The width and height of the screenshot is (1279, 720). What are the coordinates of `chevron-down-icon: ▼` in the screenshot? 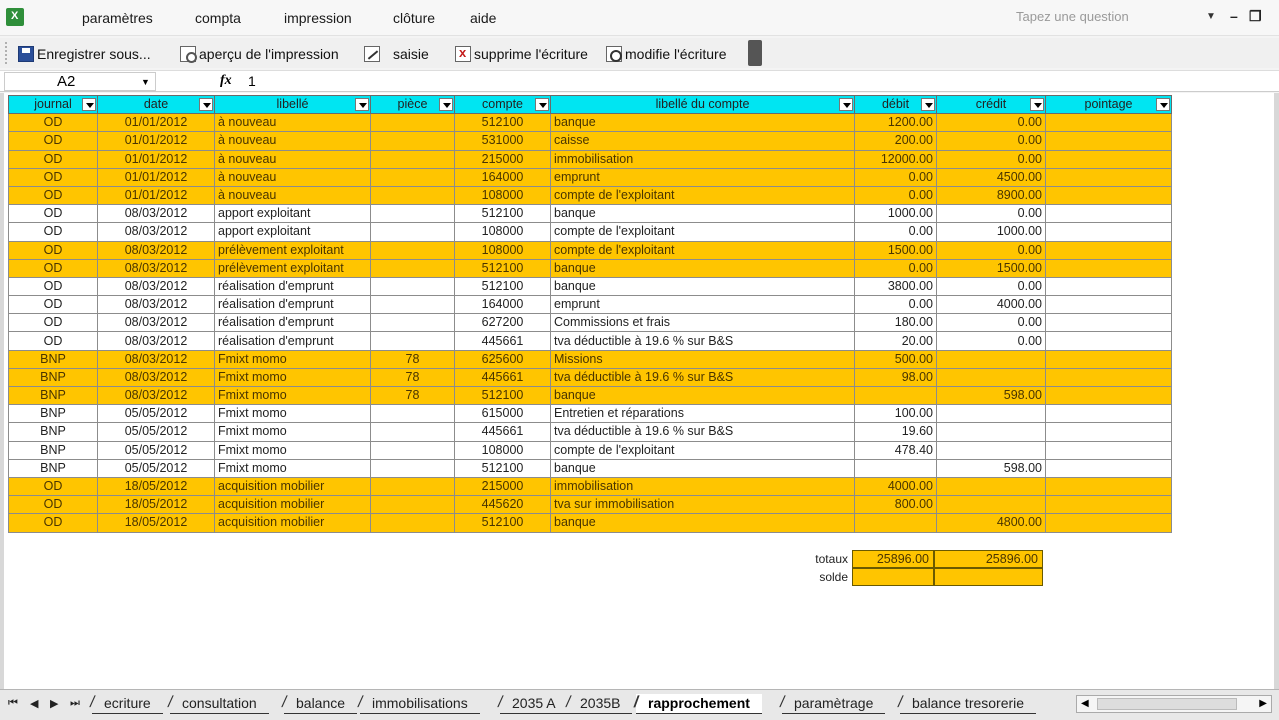 It's located at (1211, 16).